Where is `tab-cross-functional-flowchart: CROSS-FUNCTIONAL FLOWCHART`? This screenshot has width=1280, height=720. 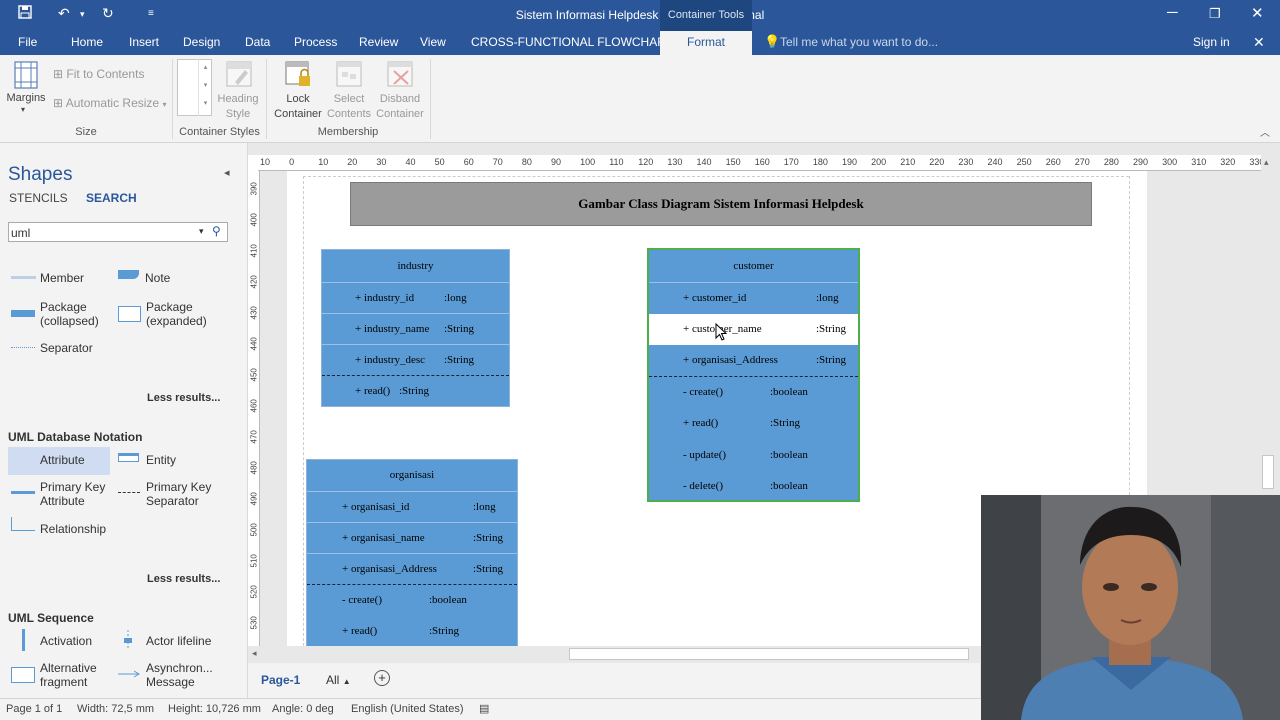 tab-cross-functional-flowchart: CROSS-FUNCTIONAL FLOWCHART is located at coordinates (572, 42).